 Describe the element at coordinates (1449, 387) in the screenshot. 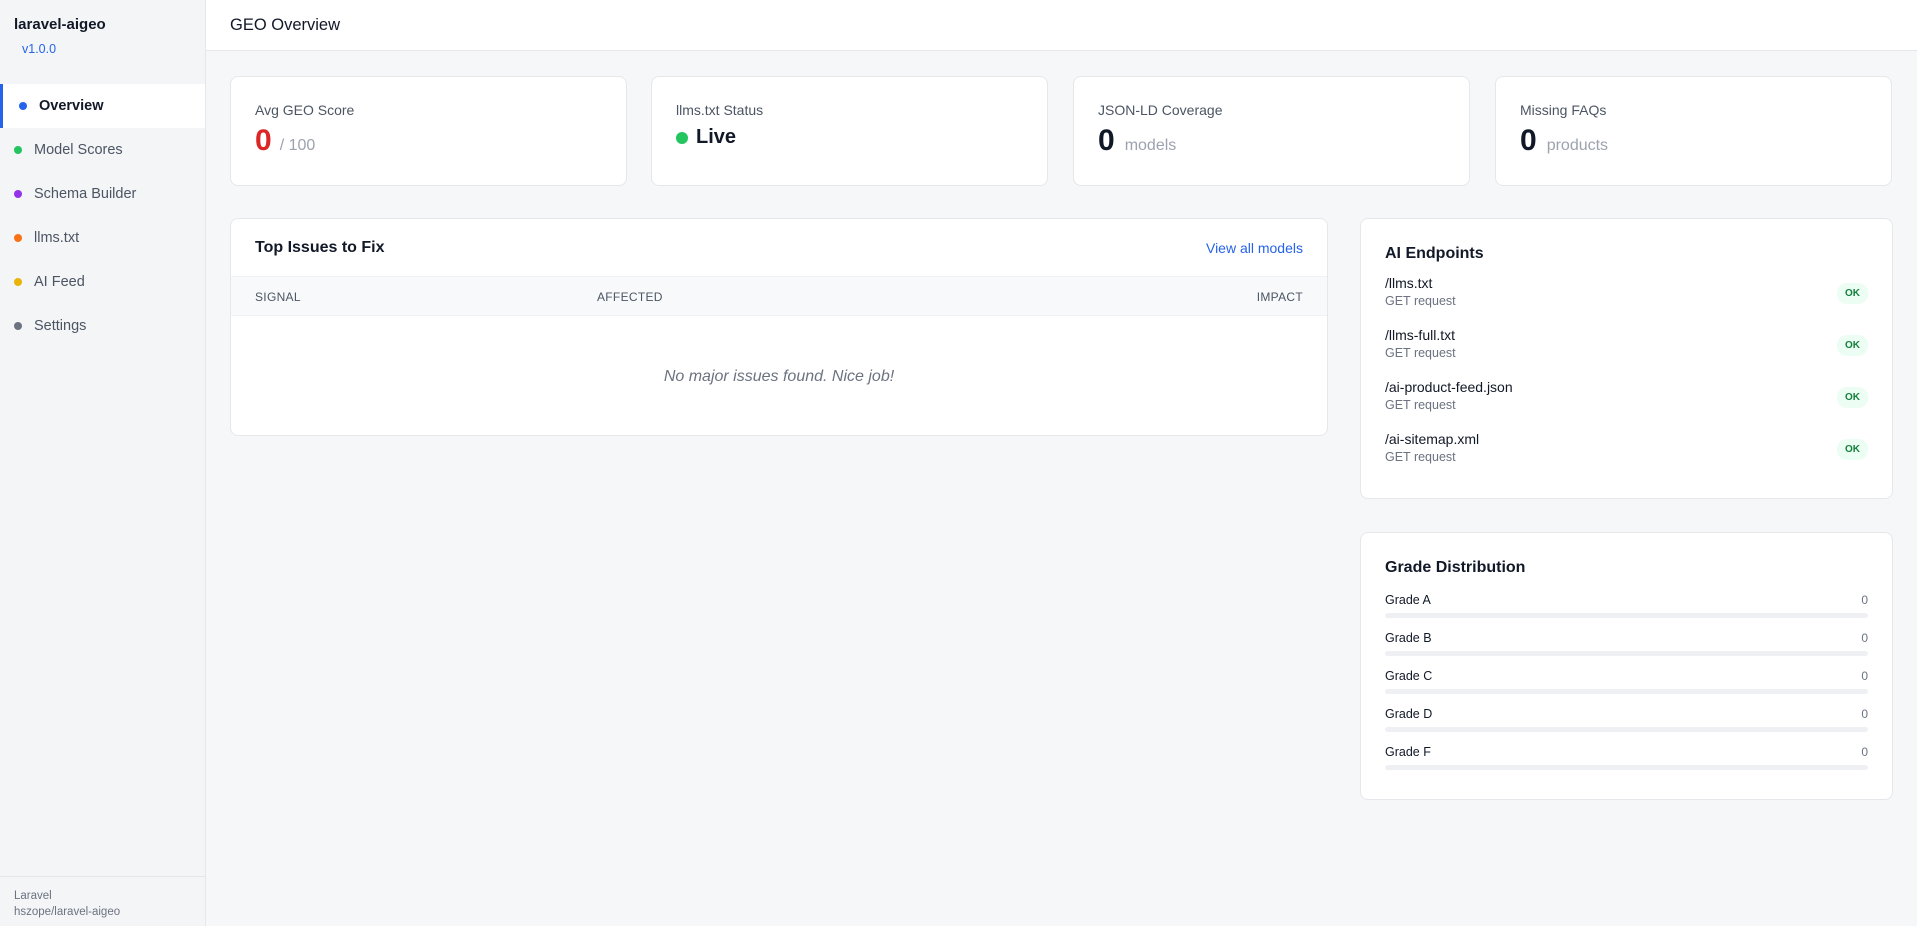

I see `endpoint-path: /ai-product-feed.json` at that location.